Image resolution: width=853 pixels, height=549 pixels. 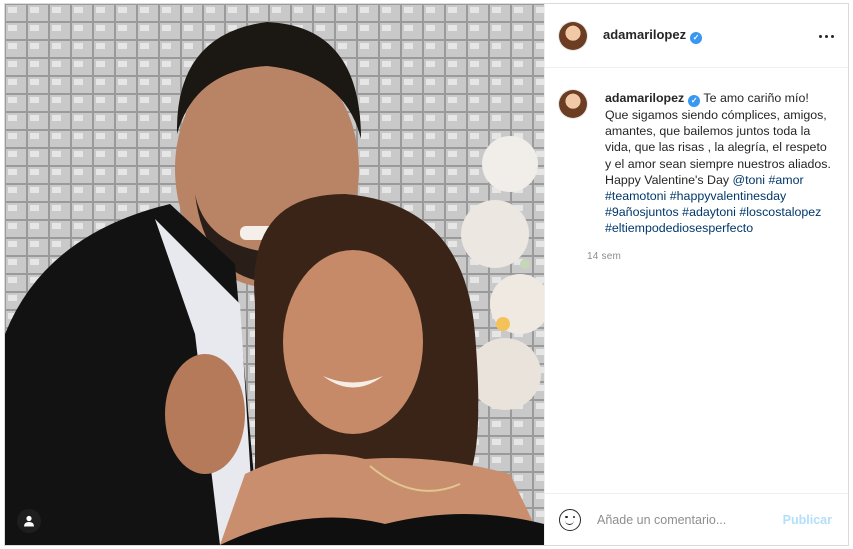 I want to click on hashtag-link: #eltiempodediosesperfecto, so click(x=679, y=228).